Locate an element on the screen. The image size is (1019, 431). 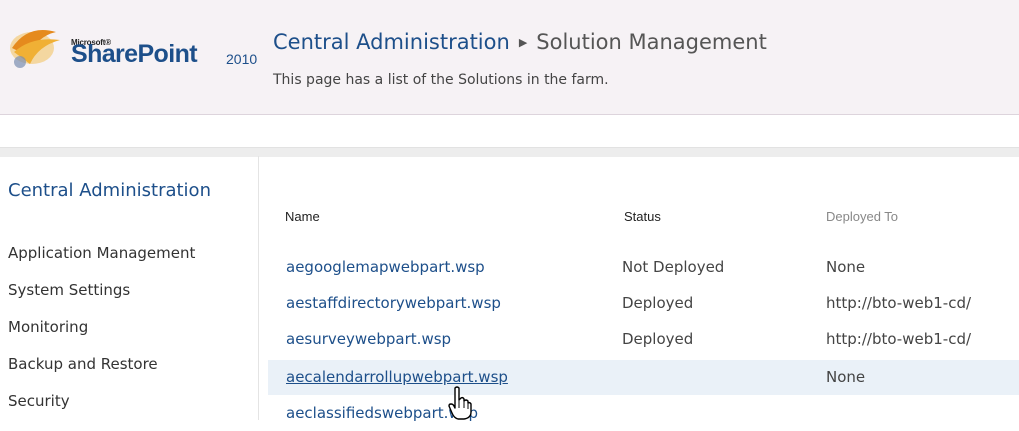
solution-name-link: aecalendarrollupwebpart.wsp is located at coordinates (397, 377).